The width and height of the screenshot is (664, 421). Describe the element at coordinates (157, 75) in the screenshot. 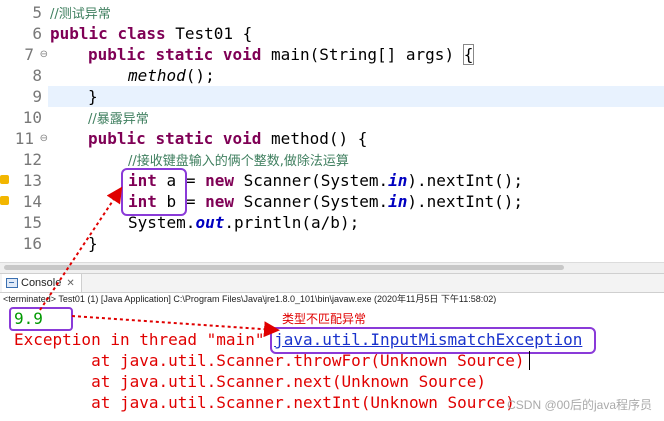

I see `method-call: method` at that location.